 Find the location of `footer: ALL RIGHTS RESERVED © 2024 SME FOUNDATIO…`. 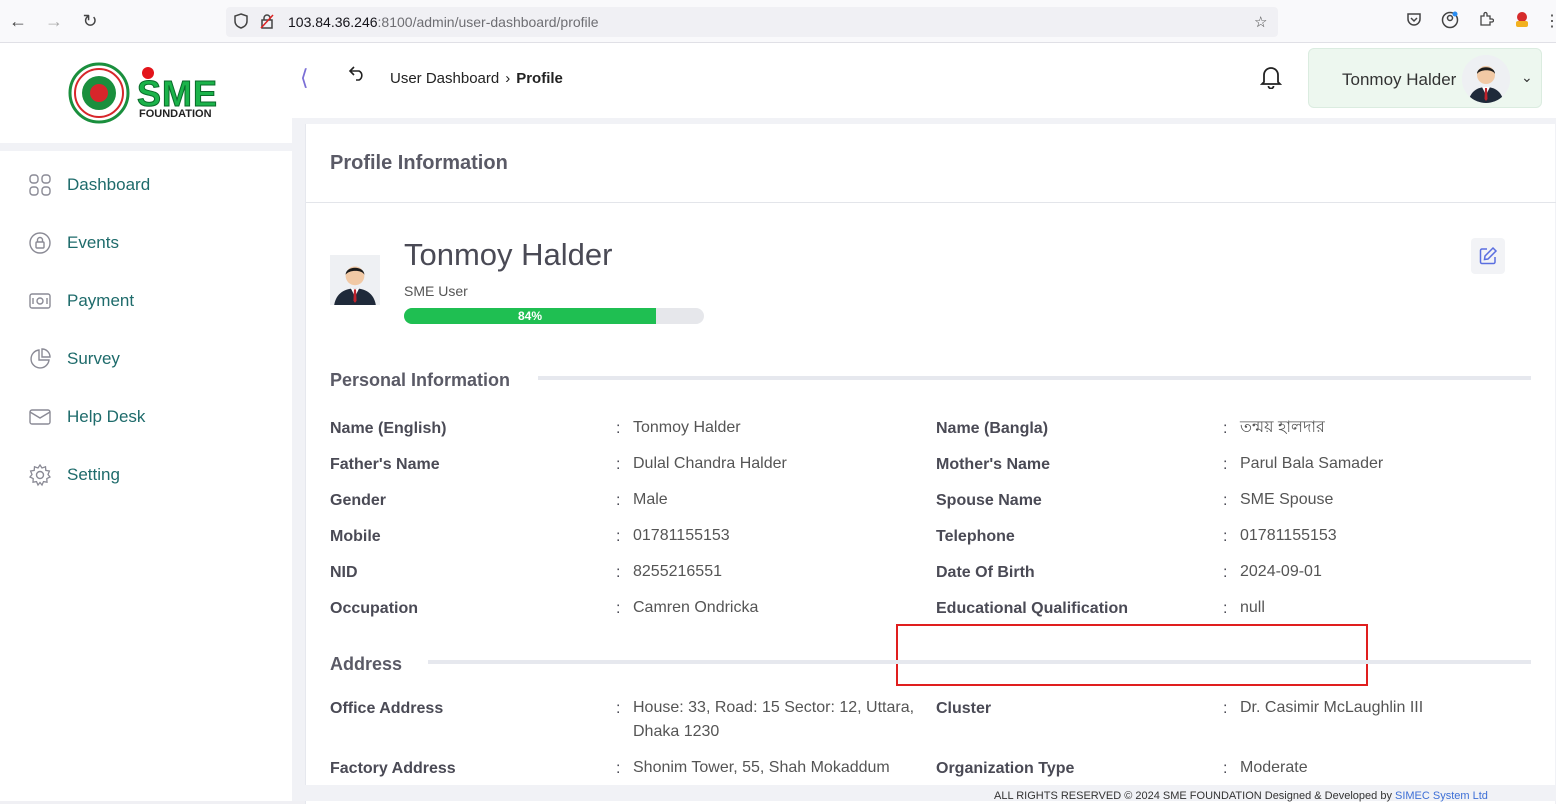

footer: ALL RIGHTS RESERVED © 2024 SME FOUNDATIO… is located at coordinates (924, 793).